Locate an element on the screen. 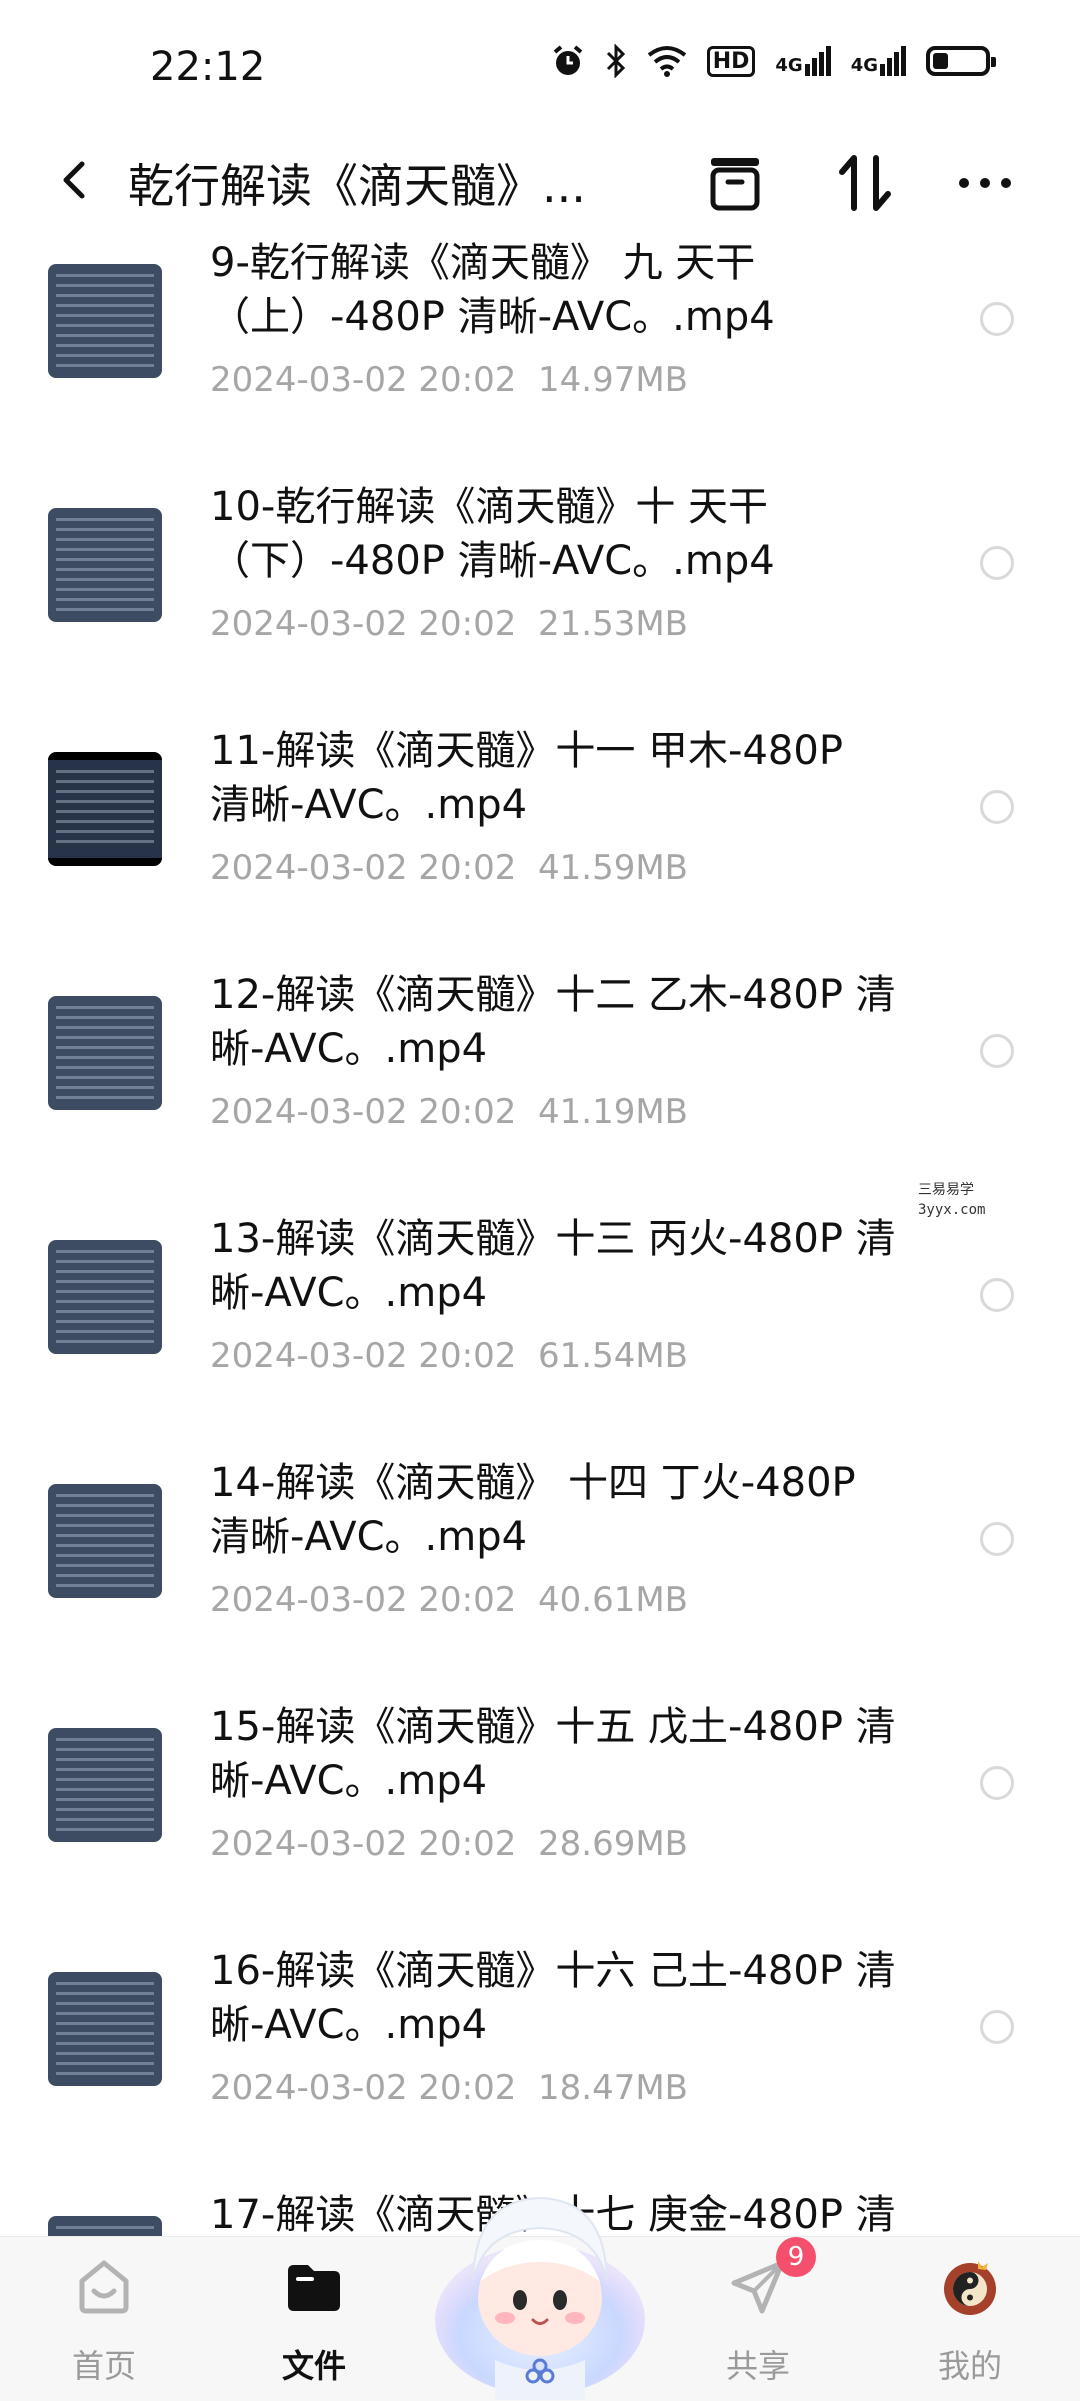 The width and height of the screenshot is (1080, 2401). battery-icon is located at coordinates (961, 61).